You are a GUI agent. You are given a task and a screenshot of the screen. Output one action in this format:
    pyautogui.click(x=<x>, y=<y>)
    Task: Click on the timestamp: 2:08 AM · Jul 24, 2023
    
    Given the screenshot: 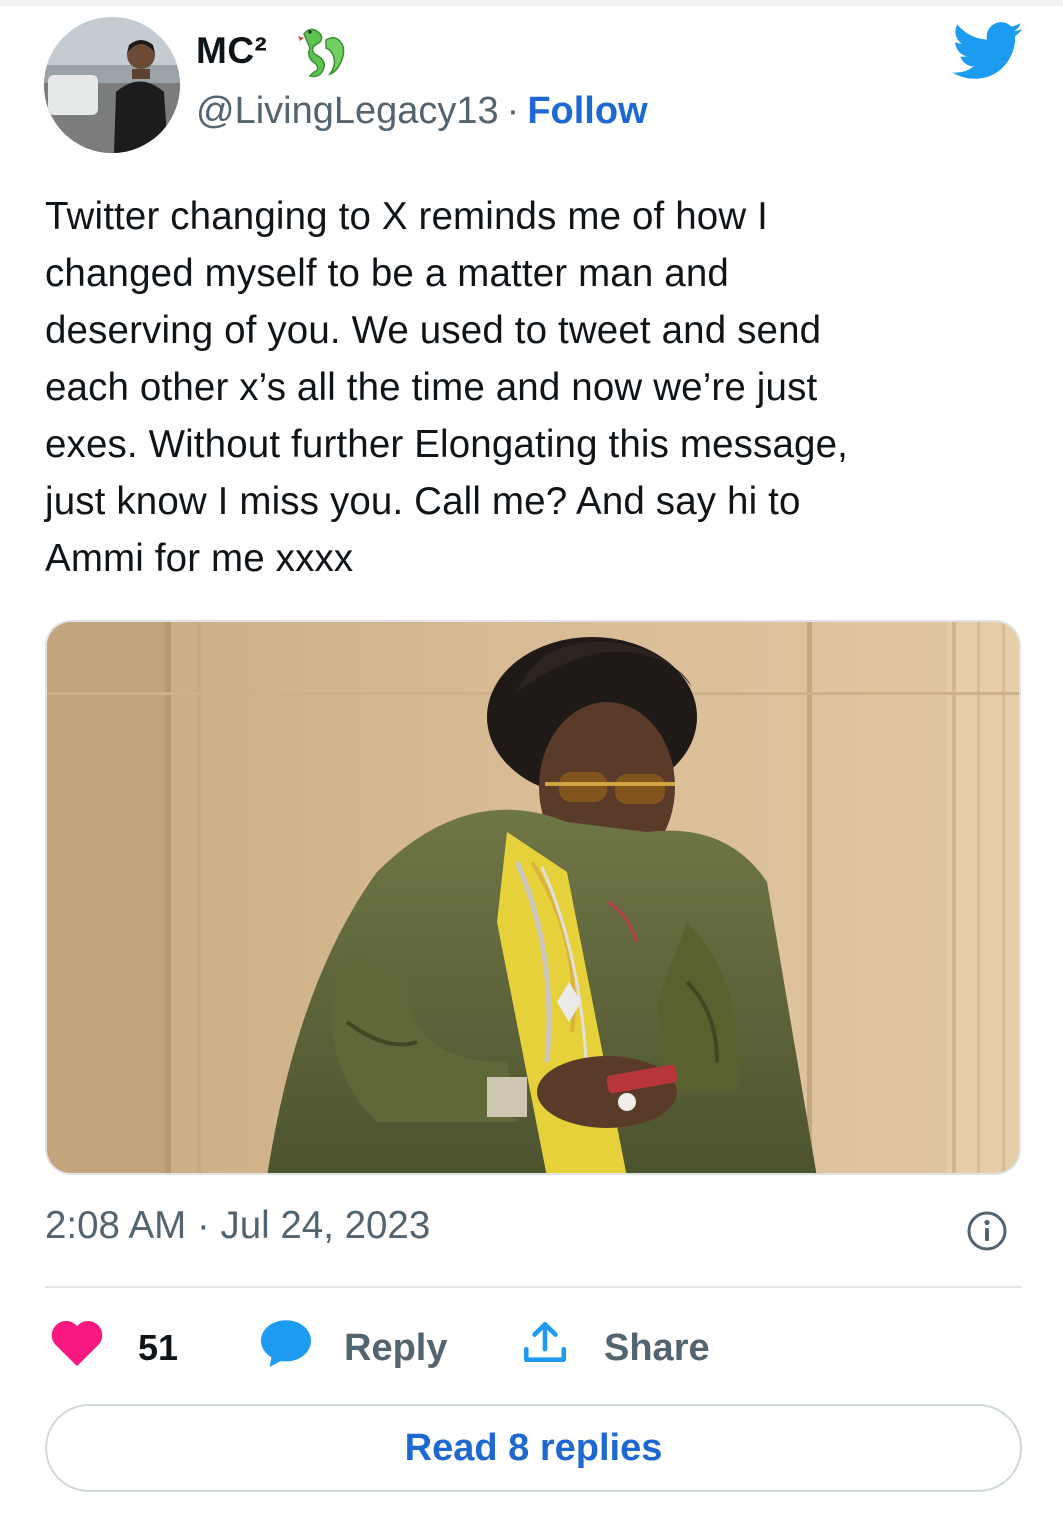 What is the action you would take?
    pyautogui.click(x=237, y=1226)
    